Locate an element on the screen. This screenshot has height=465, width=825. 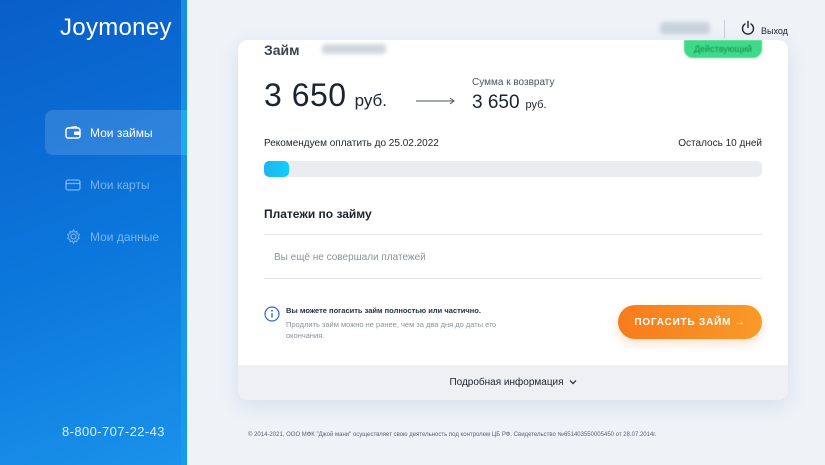
sidebar-item-my-loans: Мои займы is located at coordinates (116, 132).